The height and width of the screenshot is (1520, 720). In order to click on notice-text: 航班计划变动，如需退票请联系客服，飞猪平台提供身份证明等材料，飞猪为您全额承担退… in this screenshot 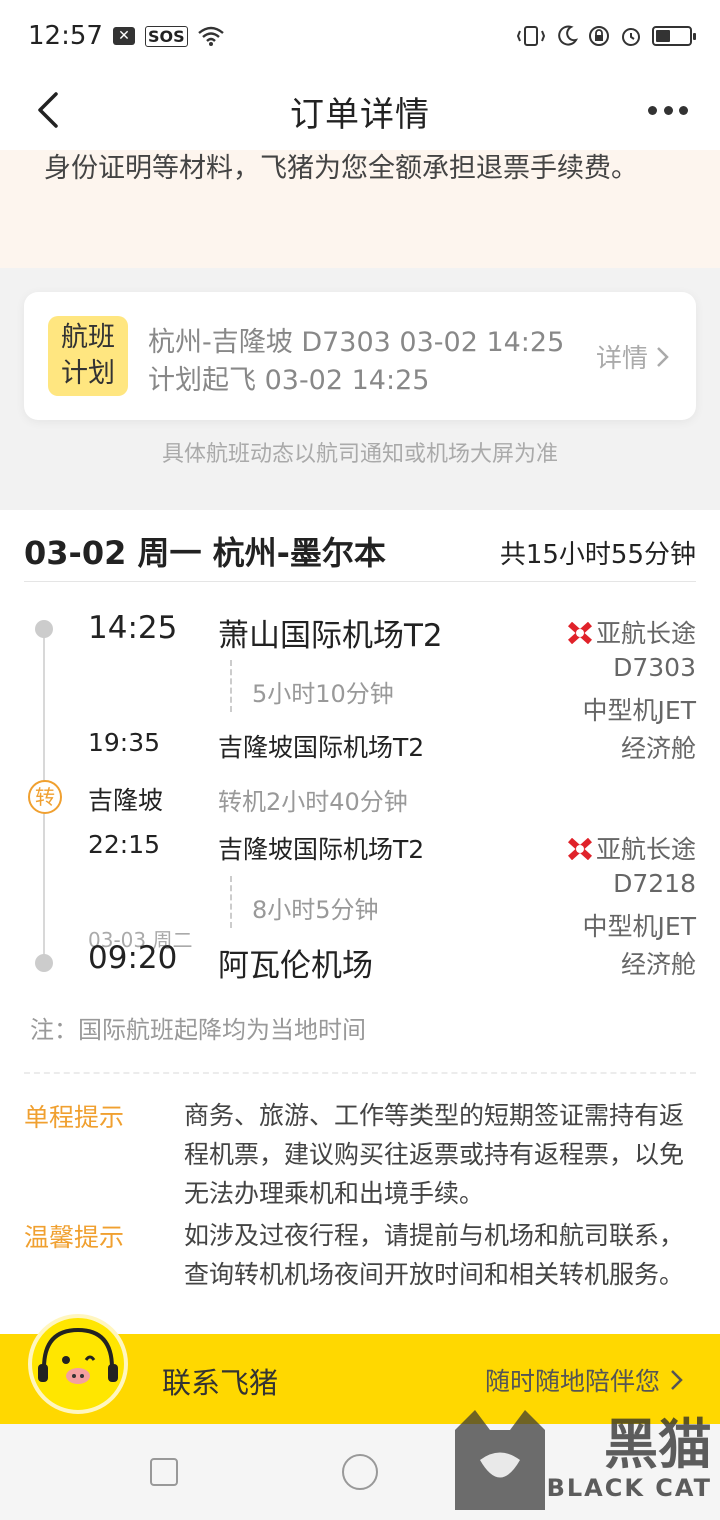, I will do `click(341, 168)`.